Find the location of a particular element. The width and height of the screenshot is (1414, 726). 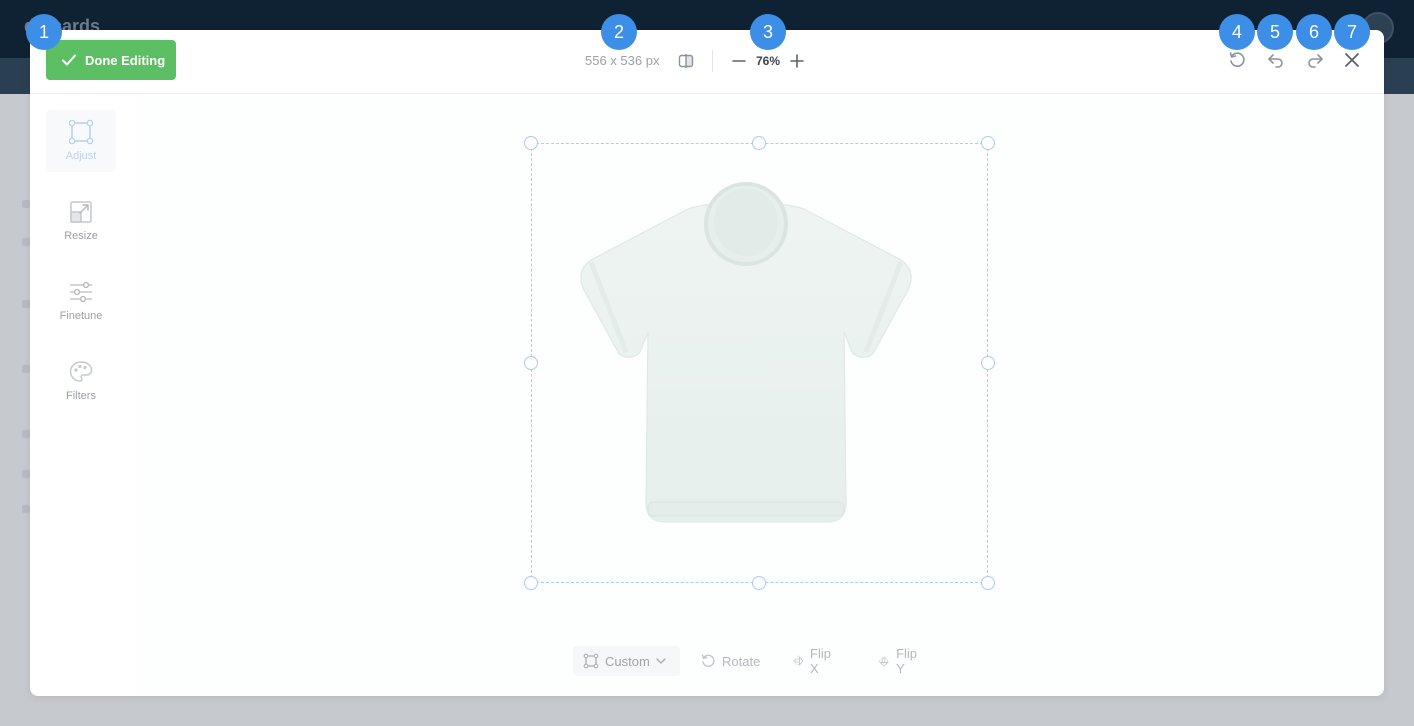

compare-icon is located at coordinates (686, 61).